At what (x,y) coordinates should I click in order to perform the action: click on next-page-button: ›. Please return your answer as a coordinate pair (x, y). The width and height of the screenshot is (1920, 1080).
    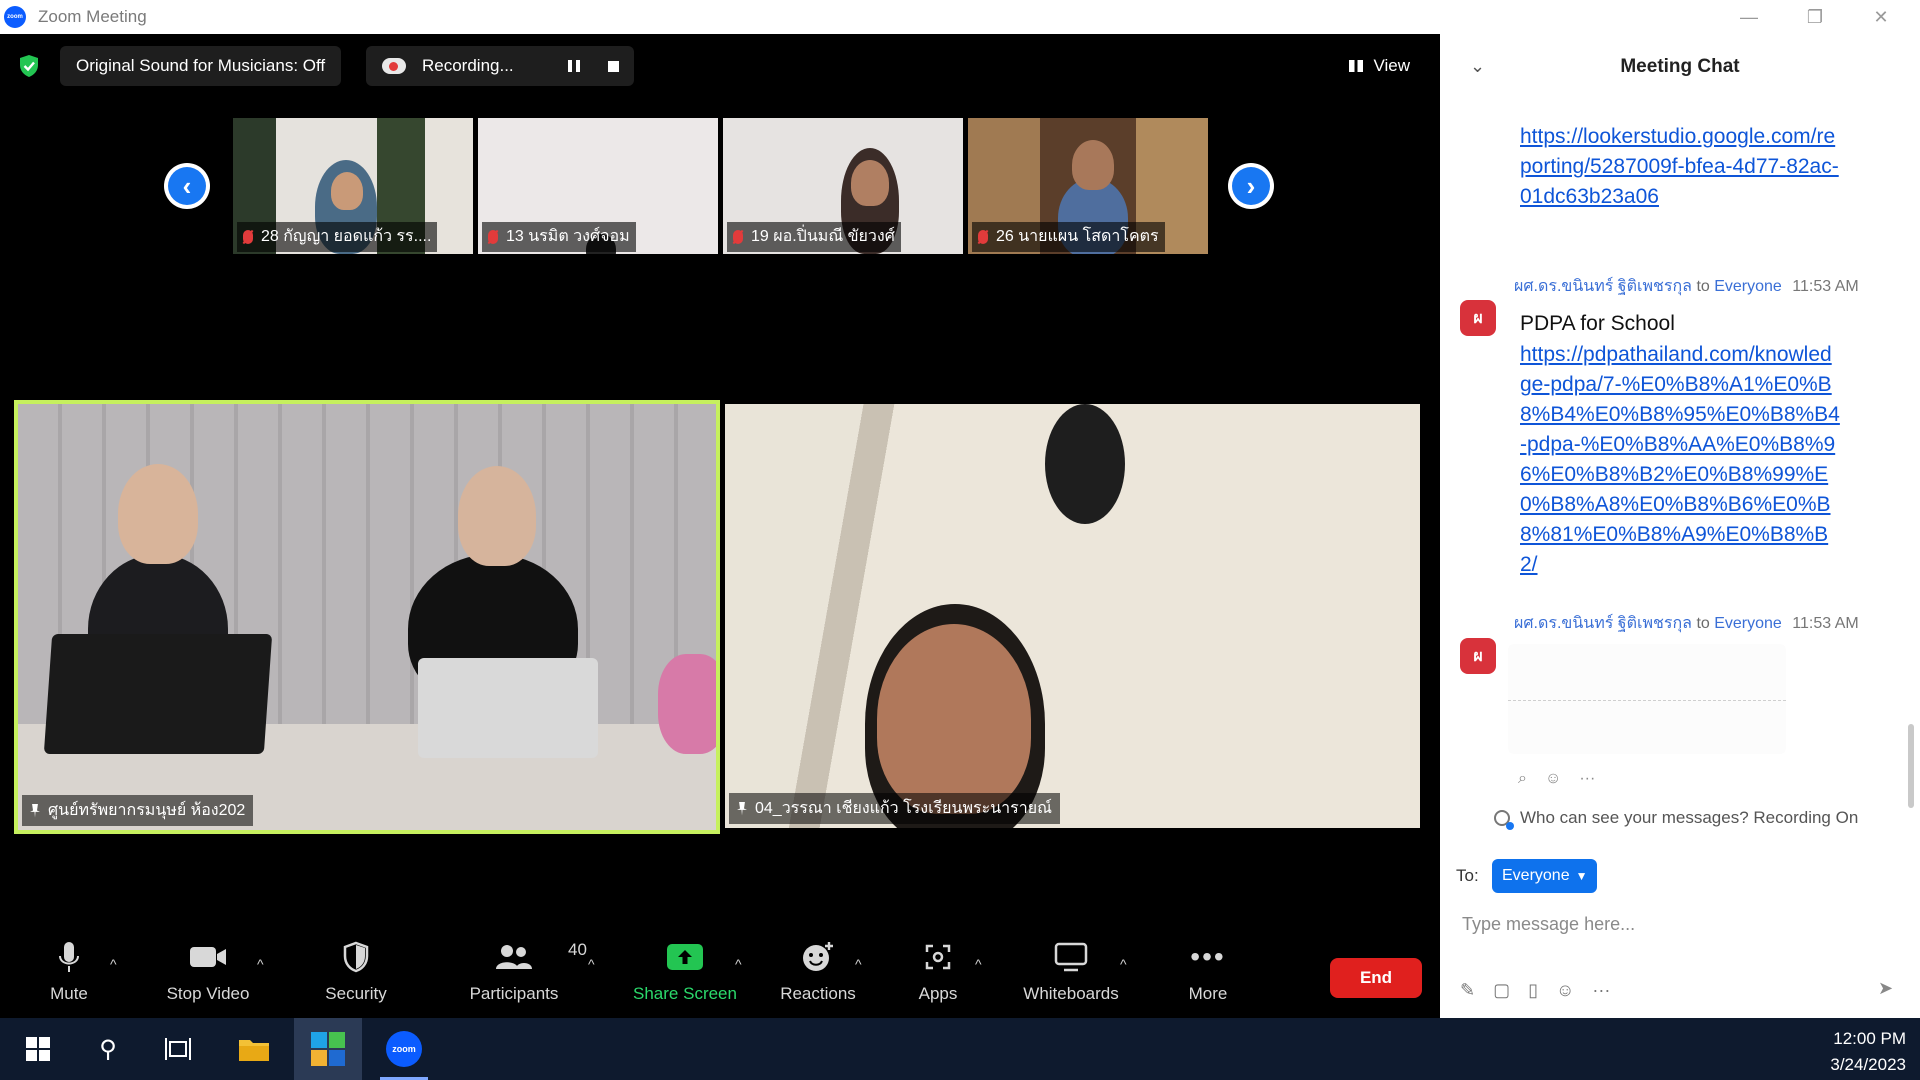
    Looking at the image, I should click on (1251, 186).